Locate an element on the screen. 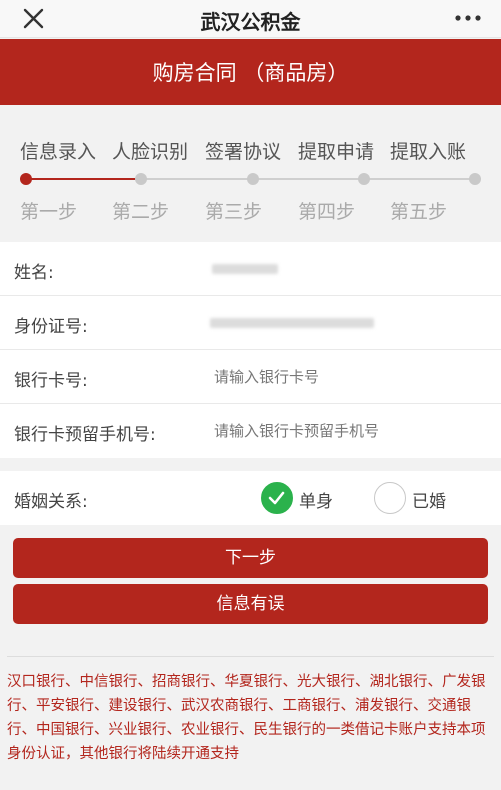 The width and height of the screenshot is (501, 790). name-label: 姓名: is located at coordinates (34, 273).